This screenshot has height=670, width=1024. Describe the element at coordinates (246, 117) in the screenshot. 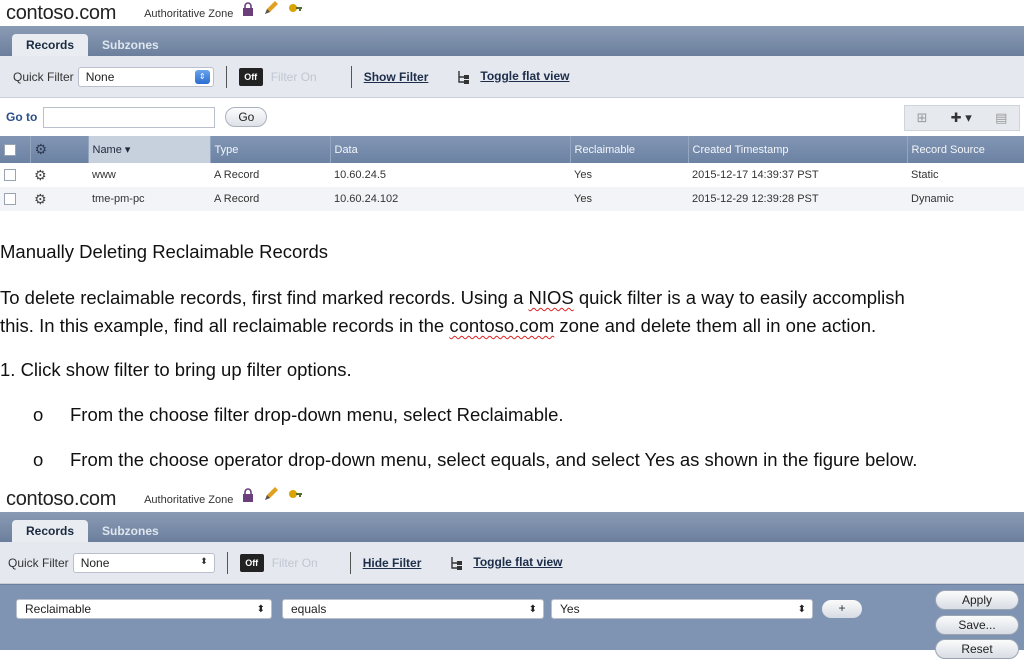

I see `go-button: Go` at that location.